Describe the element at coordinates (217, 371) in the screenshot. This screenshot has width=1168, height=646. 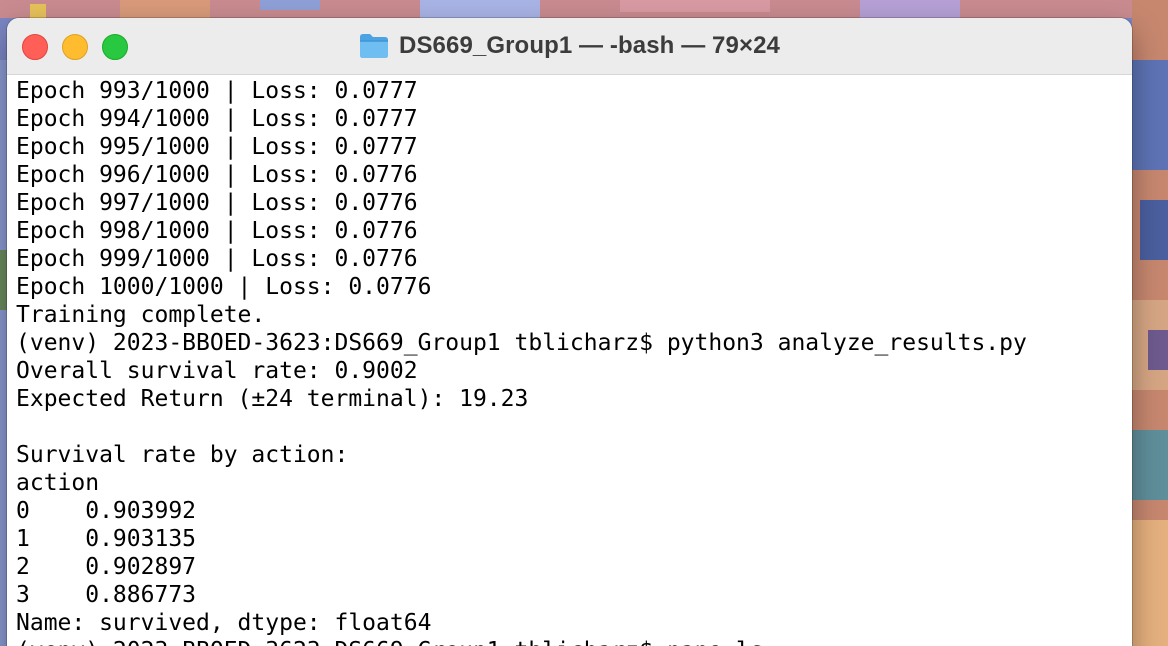
I see `terminal-line: Overall survival rate: 0.9002` at that location.